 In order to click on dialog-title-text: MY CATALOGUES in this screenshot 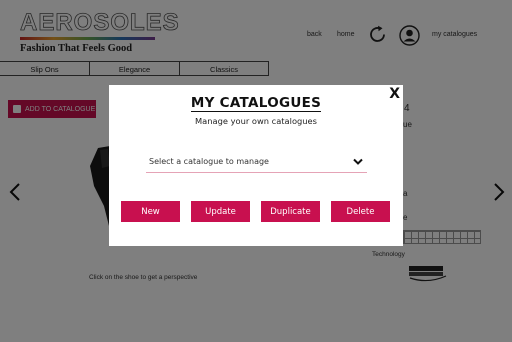, I will do `click(256, 103)`.